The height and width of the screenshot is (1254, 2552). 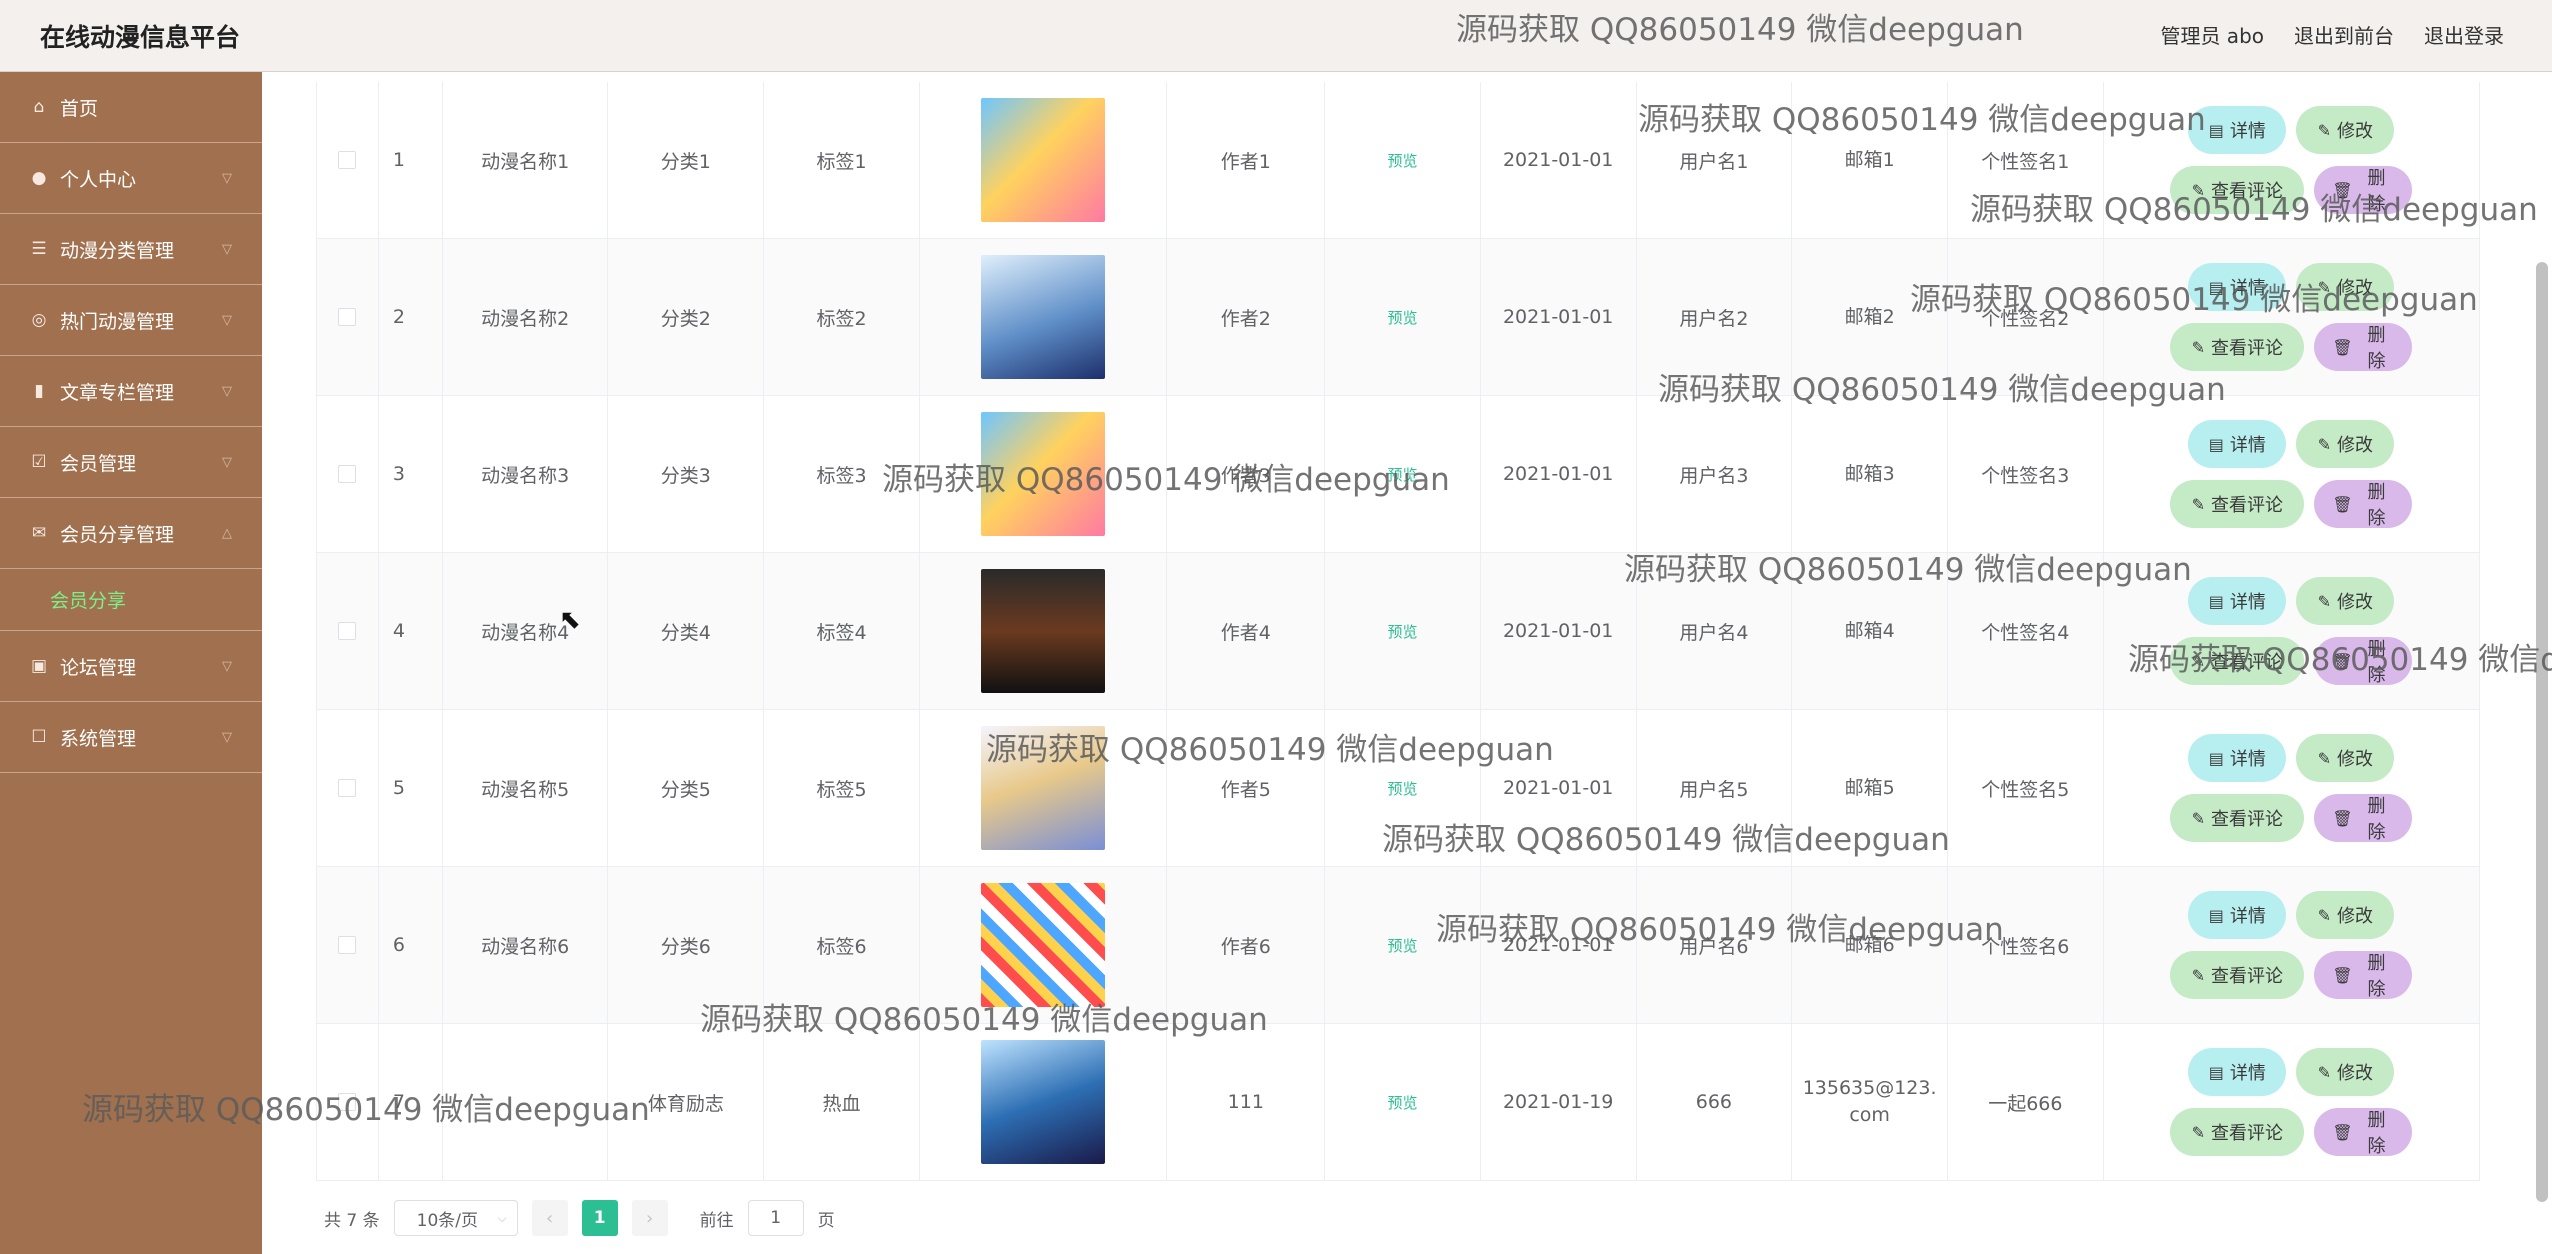 I want to click on back-to-front-link: 退出到前台, so click(x=2344, y=34).